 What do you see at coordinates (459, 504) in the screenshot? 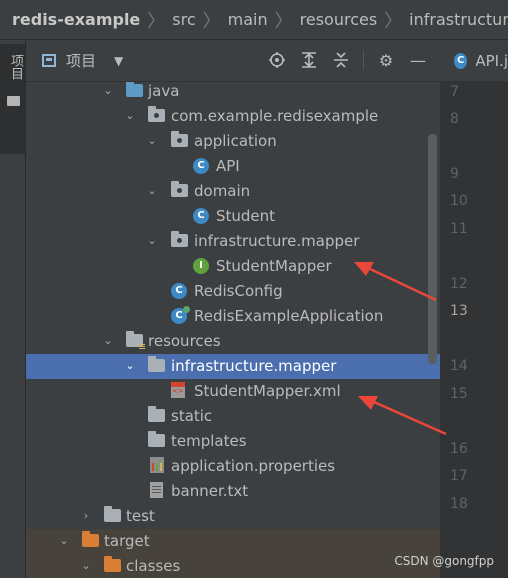
I see `line-number: 18` at bounding box center [459, 504].